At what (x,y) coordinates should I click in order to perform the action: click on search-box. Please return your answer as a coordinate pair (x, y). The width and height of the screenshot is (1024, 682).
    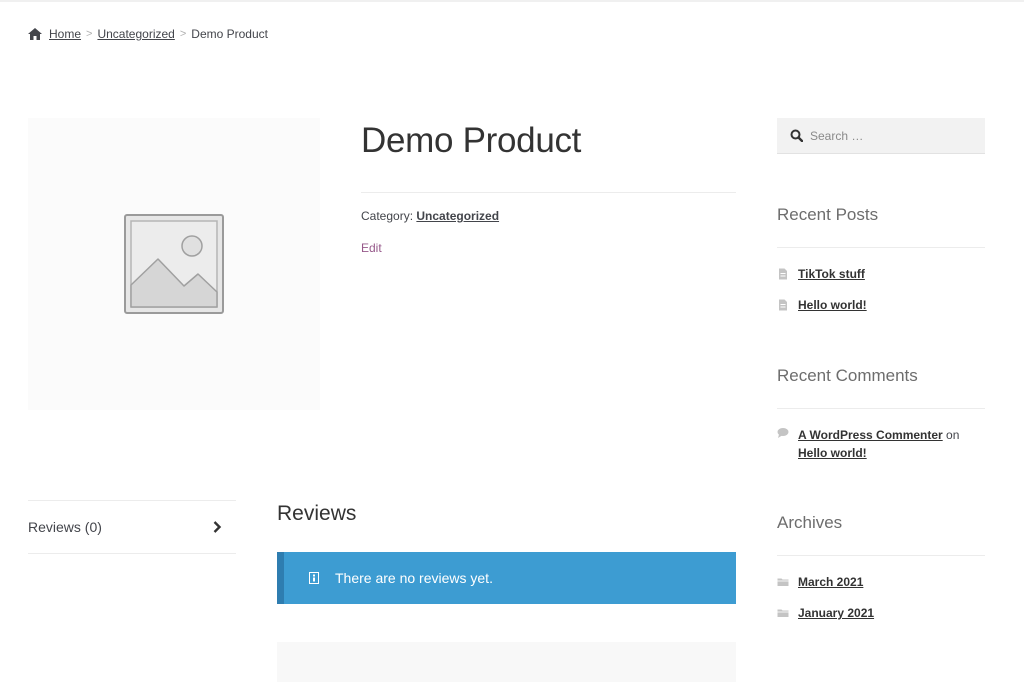
    Looking at the image, I should click on (881, 136).